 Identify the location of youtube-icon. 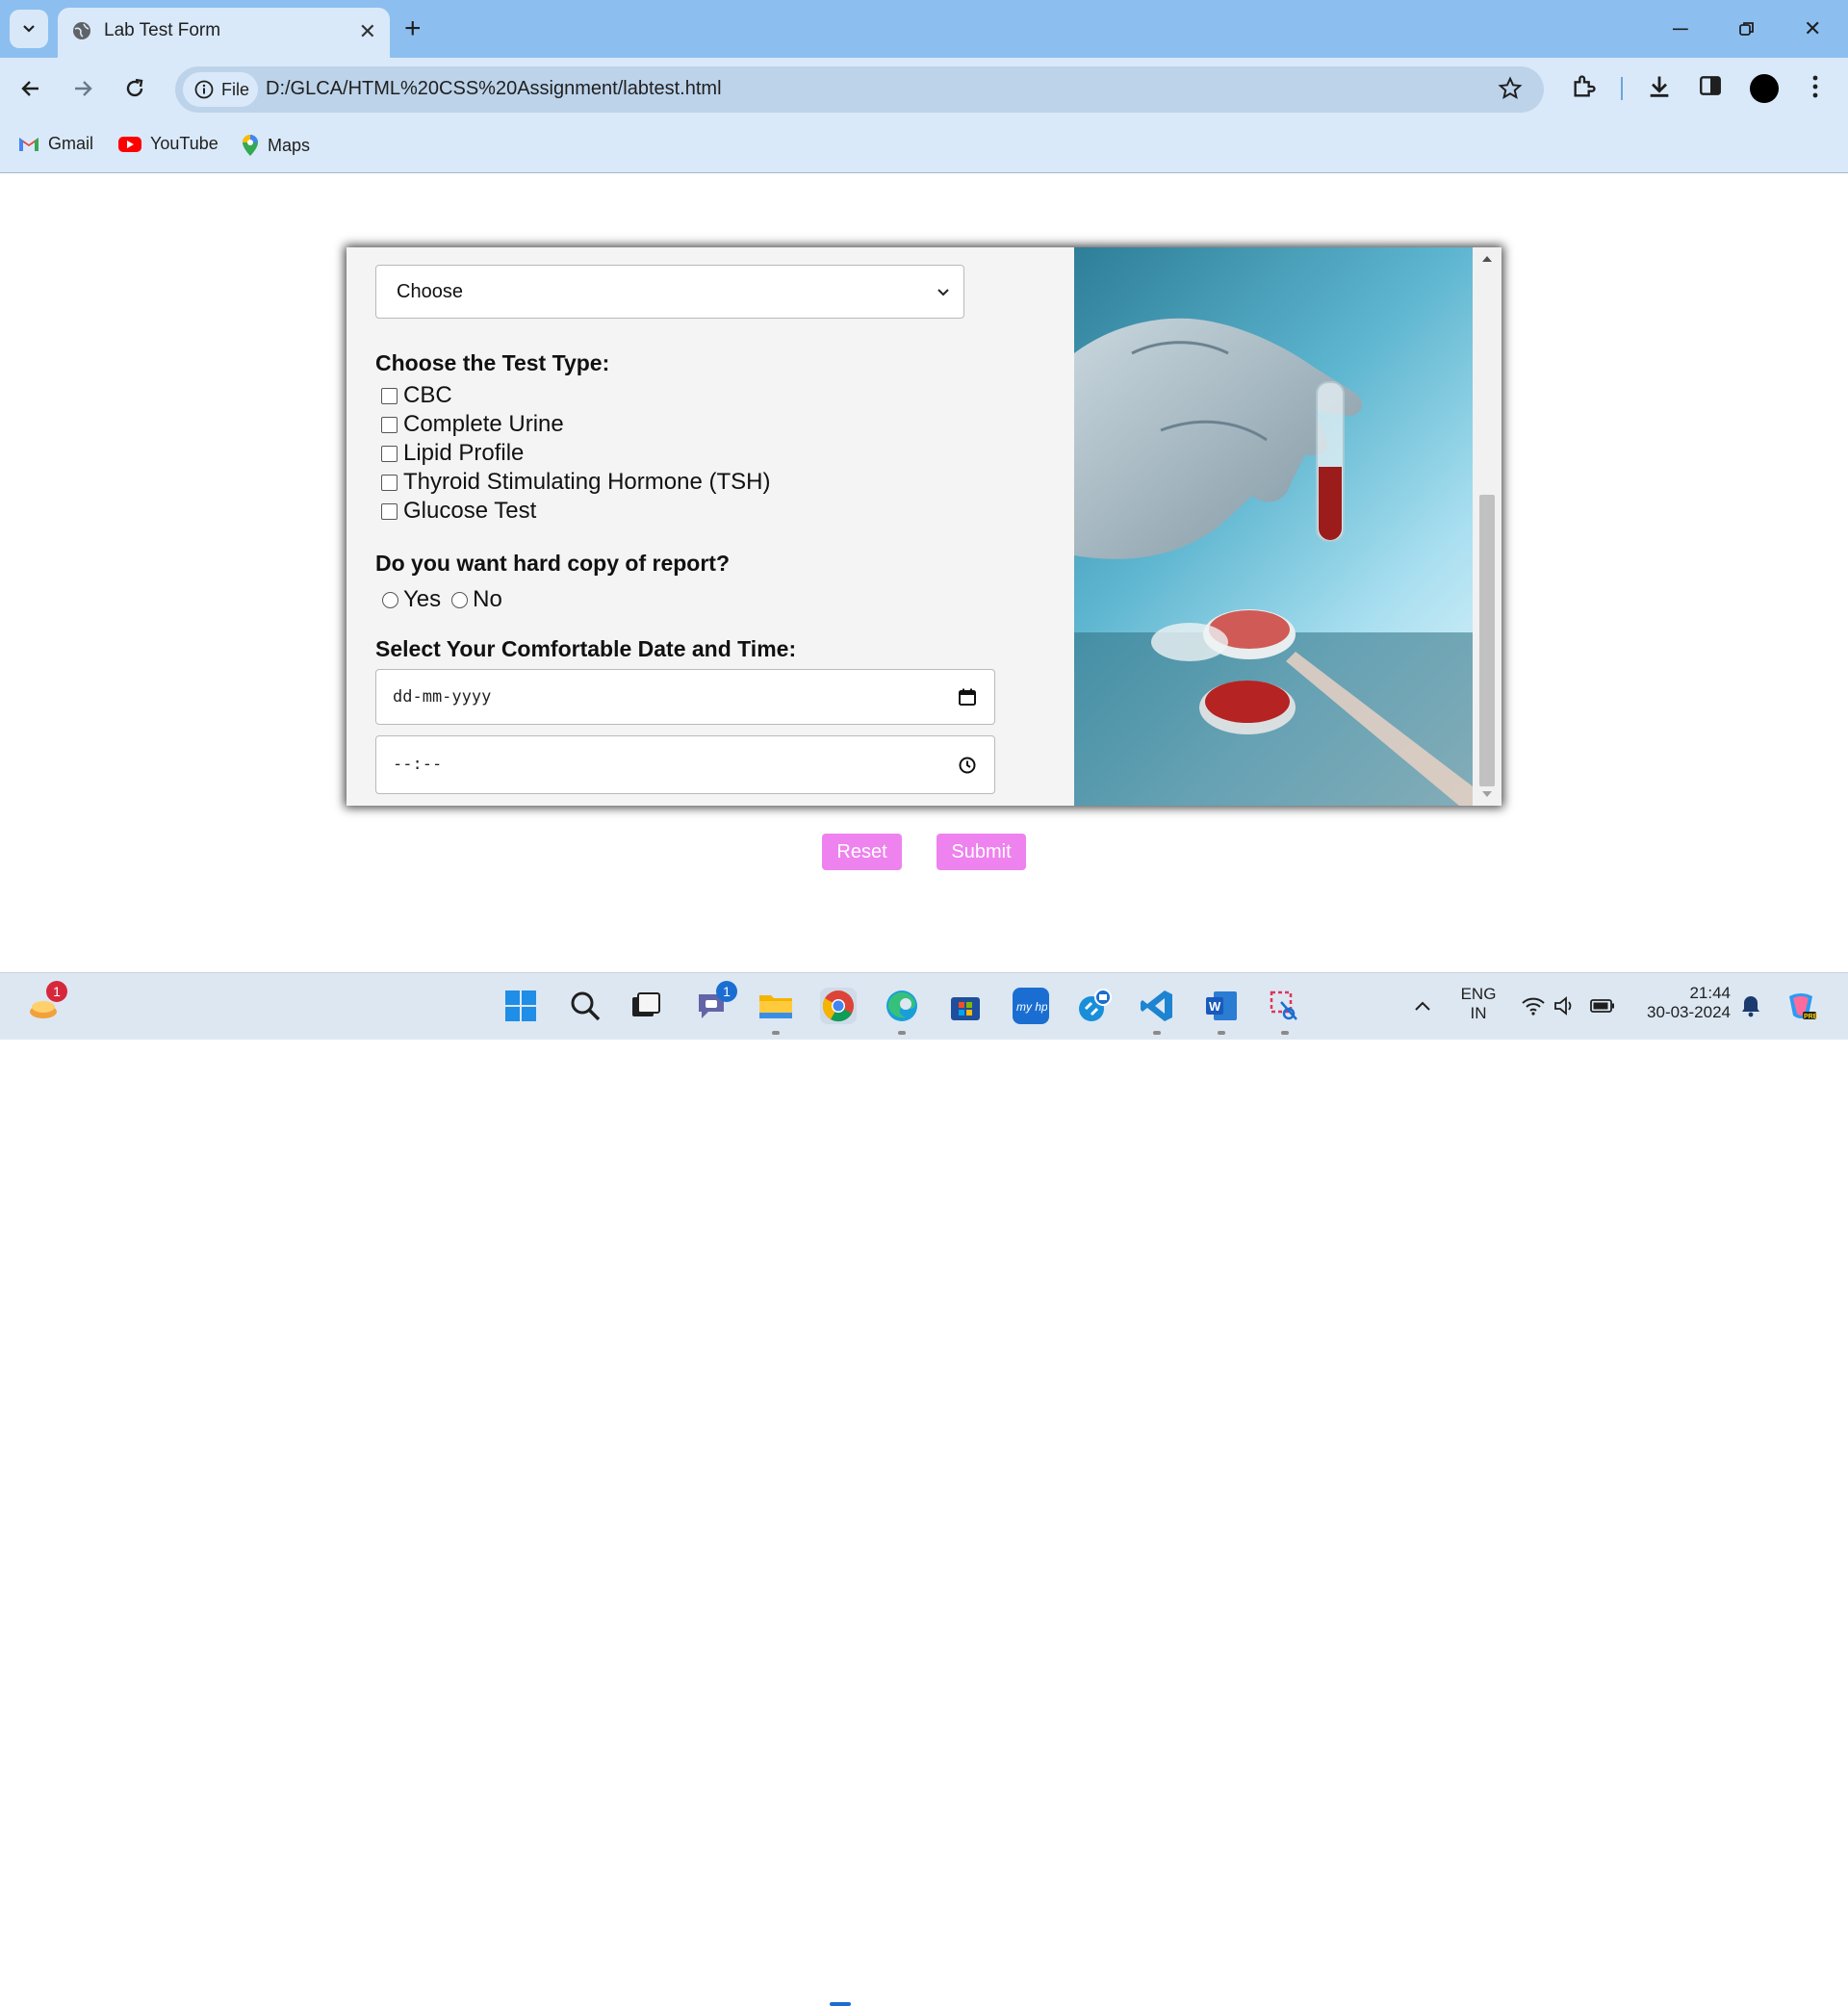
(129, 144).